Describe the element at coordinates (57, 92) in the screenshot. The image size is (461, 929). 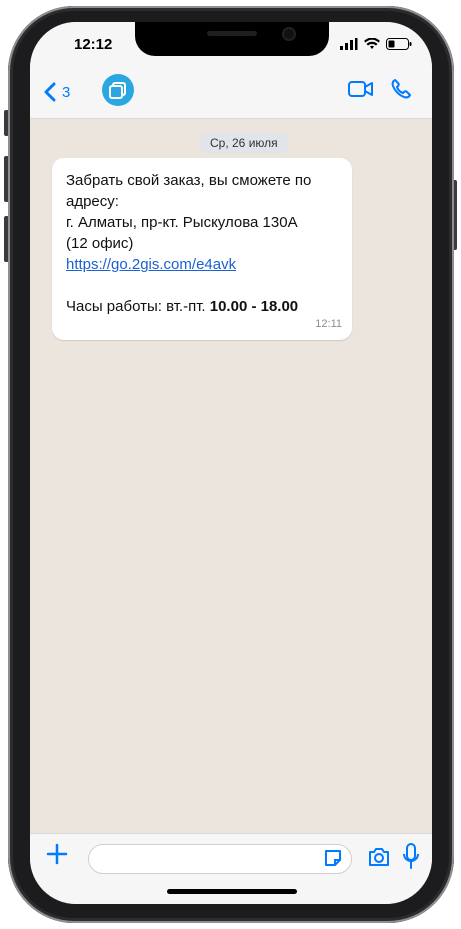
I see `back-button: 3` at that location.